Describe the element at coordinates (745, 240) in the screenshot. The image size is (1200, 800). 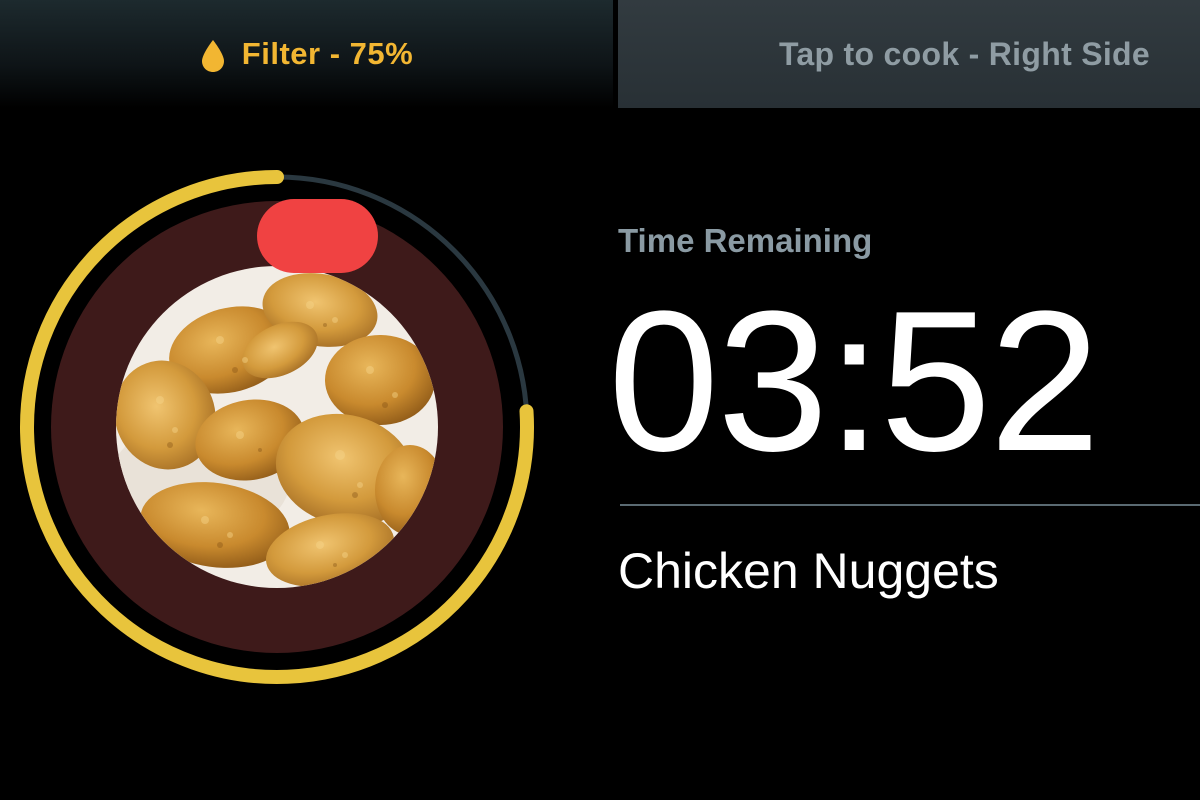
I see `time-remaining-label: Time Remaining` at that location.